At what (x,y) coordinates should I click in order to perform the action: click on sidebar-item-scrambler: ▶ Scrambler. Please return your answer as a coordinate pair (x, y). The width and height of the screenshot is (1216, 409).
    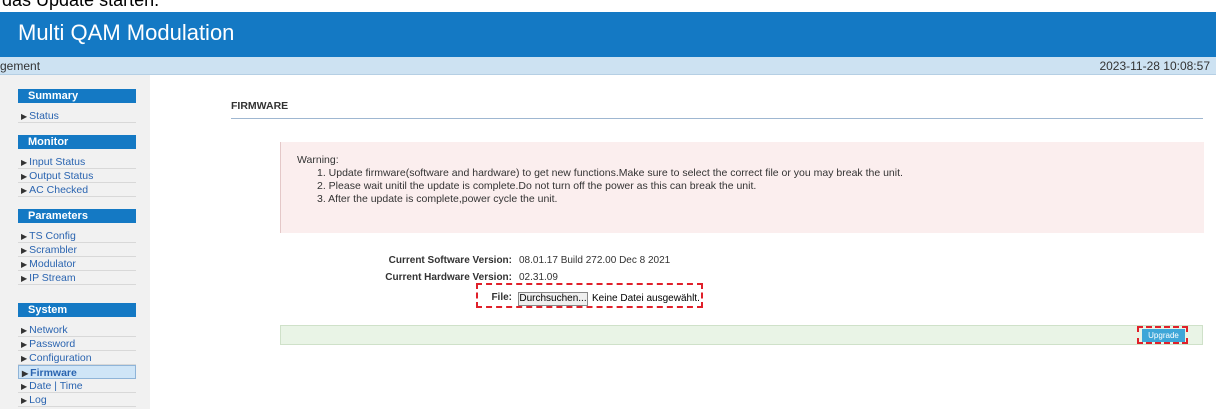
    Looking at the image, I should click on (77, 250).